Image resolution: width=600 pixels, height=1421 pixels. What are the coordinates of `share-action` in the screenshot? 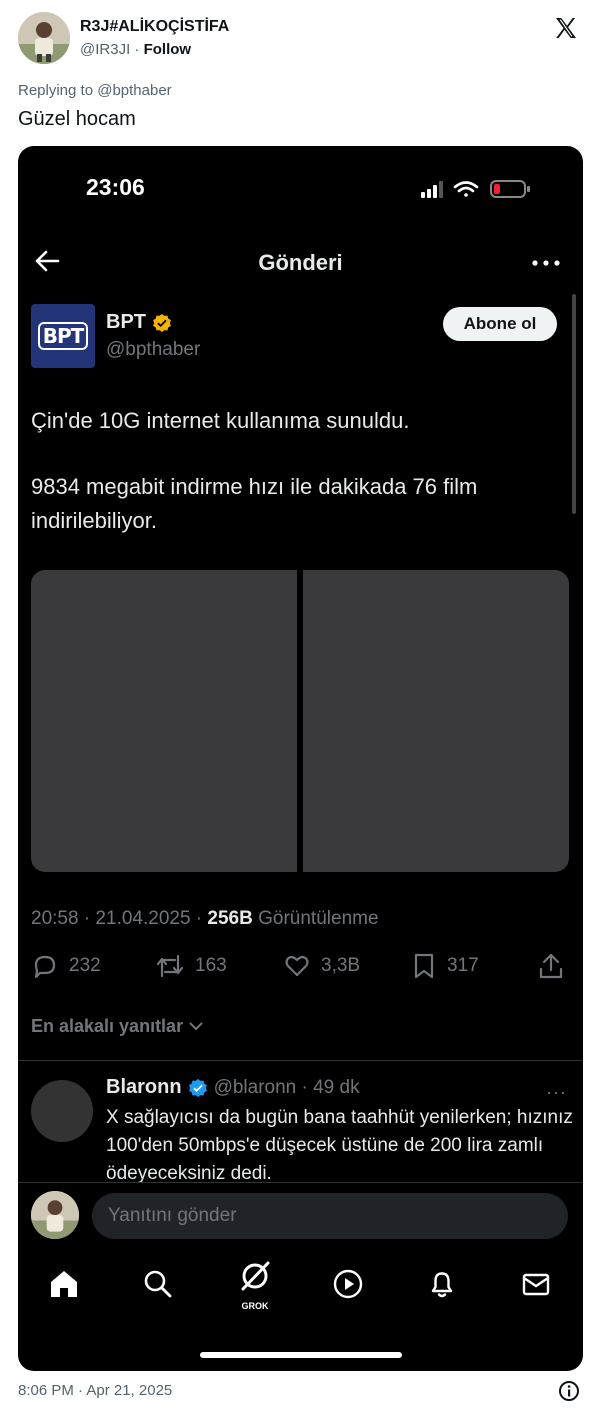 It's located at (551, 966).